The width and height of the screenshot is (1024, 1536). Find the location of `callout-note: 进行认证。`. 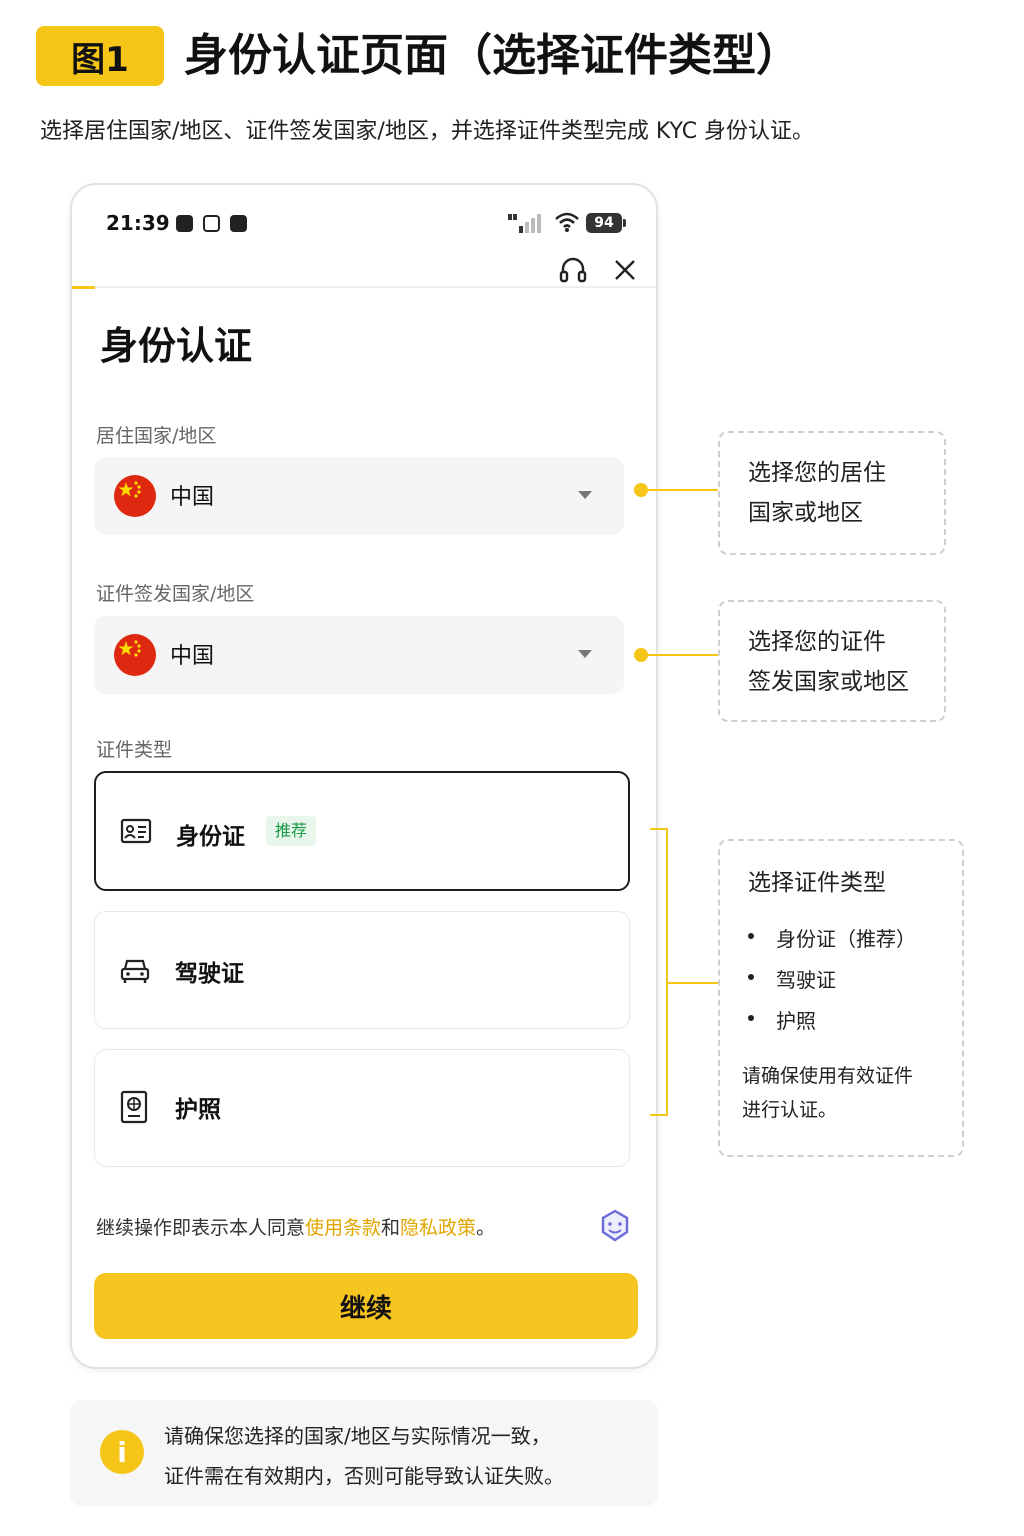

callout-note: 进行认证。 is located at coordinates (790, 1110).